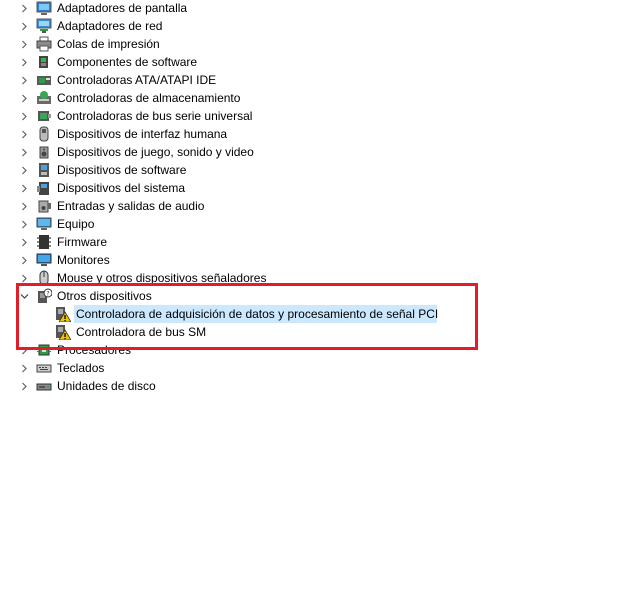 This screenshot has width=629, height=609. What do you see at coordinates (44, 44) in the screenshot?
I see `printer-icon` at bounding box center [44, 44].